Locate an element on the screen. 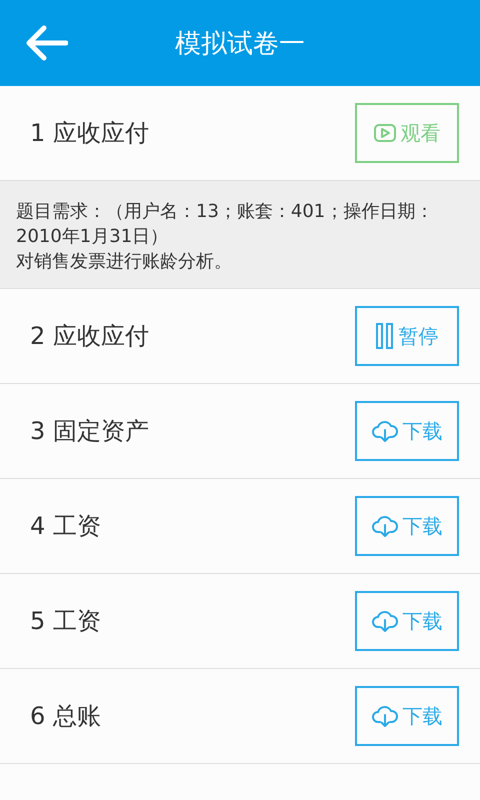  play-icon is located at coordinates (385, 133).